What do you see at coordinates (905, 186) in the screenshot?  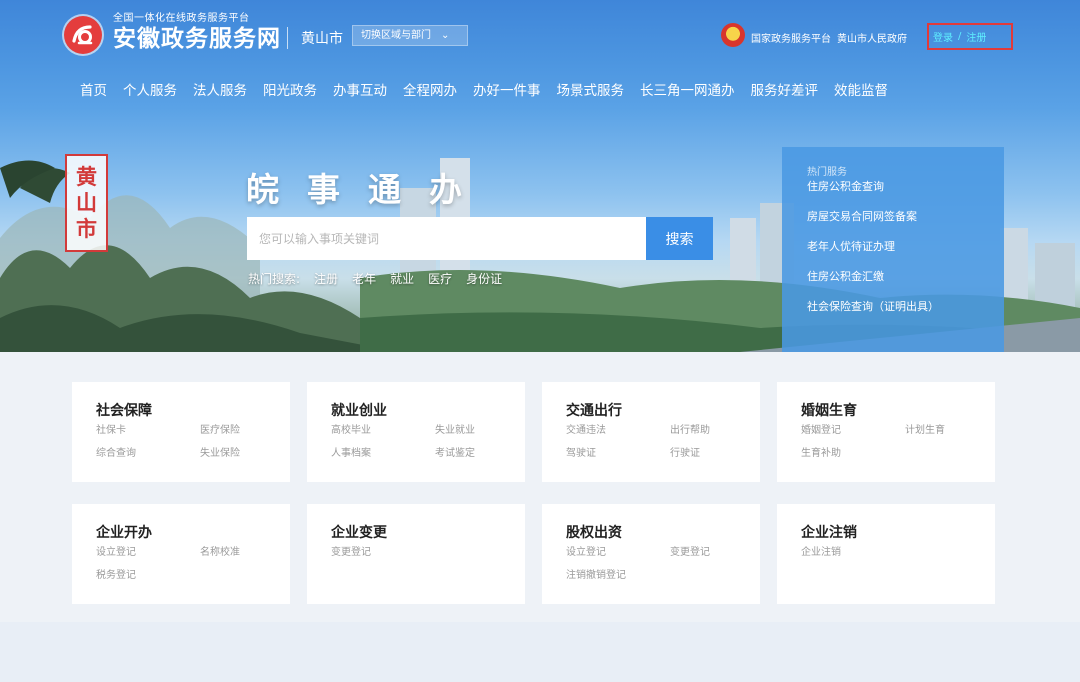 I see `hot-service-item: 住房公积金查询` at bounding box center [905, 186].